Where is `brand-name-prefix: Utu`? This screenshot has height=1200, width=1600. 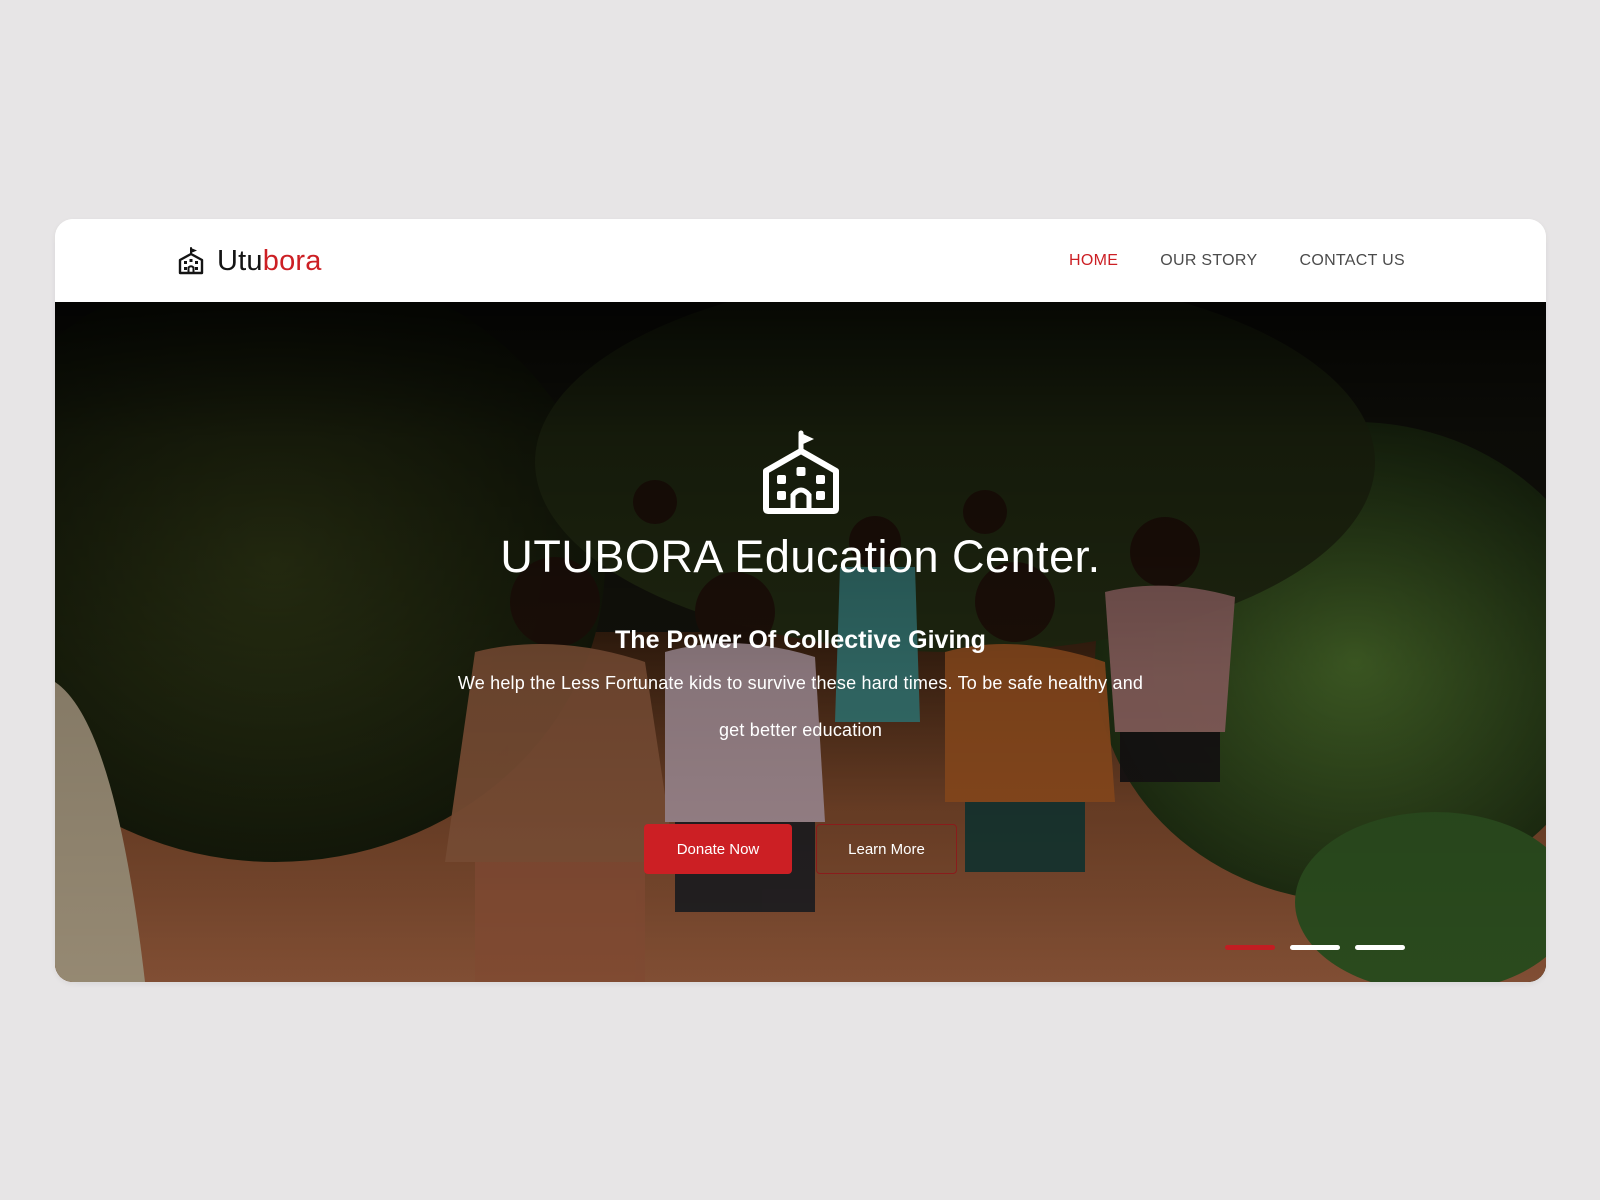
brand-name-prefix: Utu is located at coordinates (240, 260).